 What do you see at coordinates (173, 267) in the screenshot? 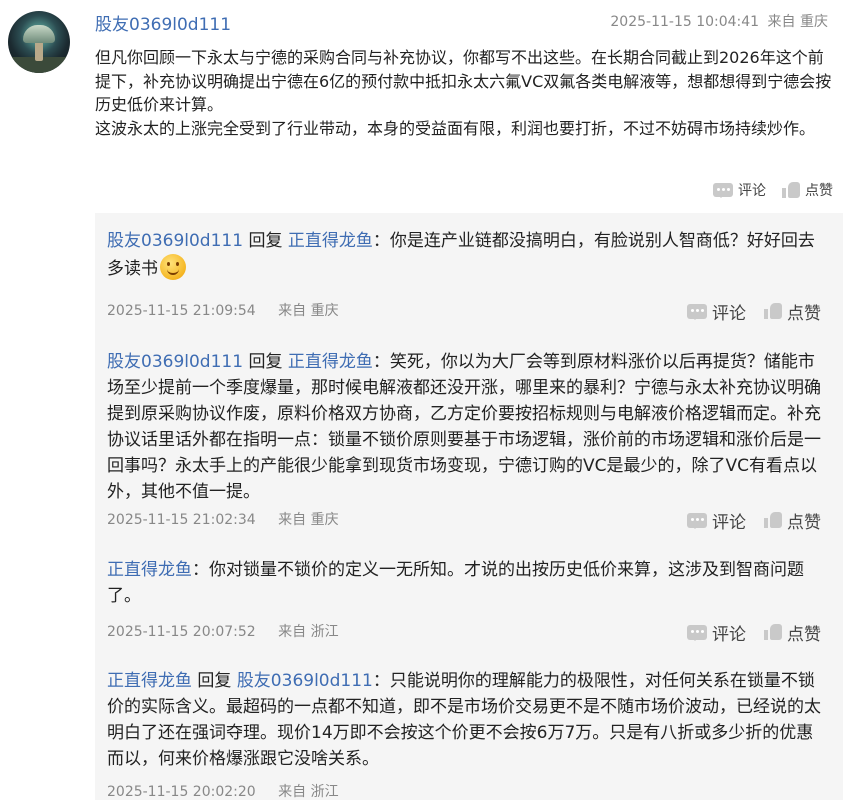
I see `smile-emoji` at bounding box center [173, 267].